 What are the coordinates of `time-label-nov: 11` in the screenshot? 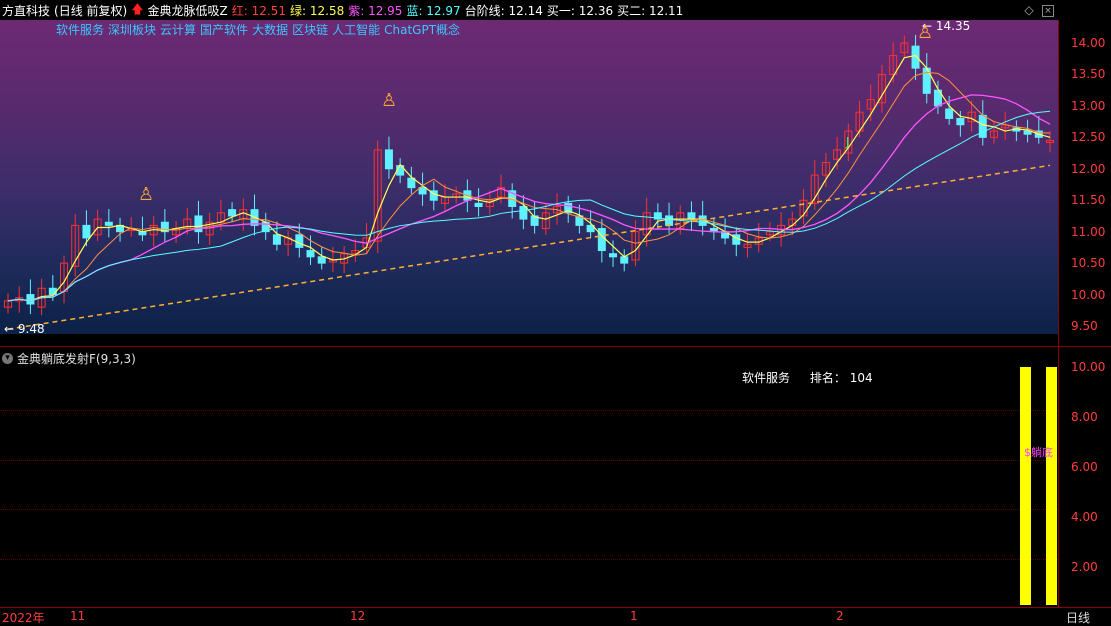 It's located at (78, 616).